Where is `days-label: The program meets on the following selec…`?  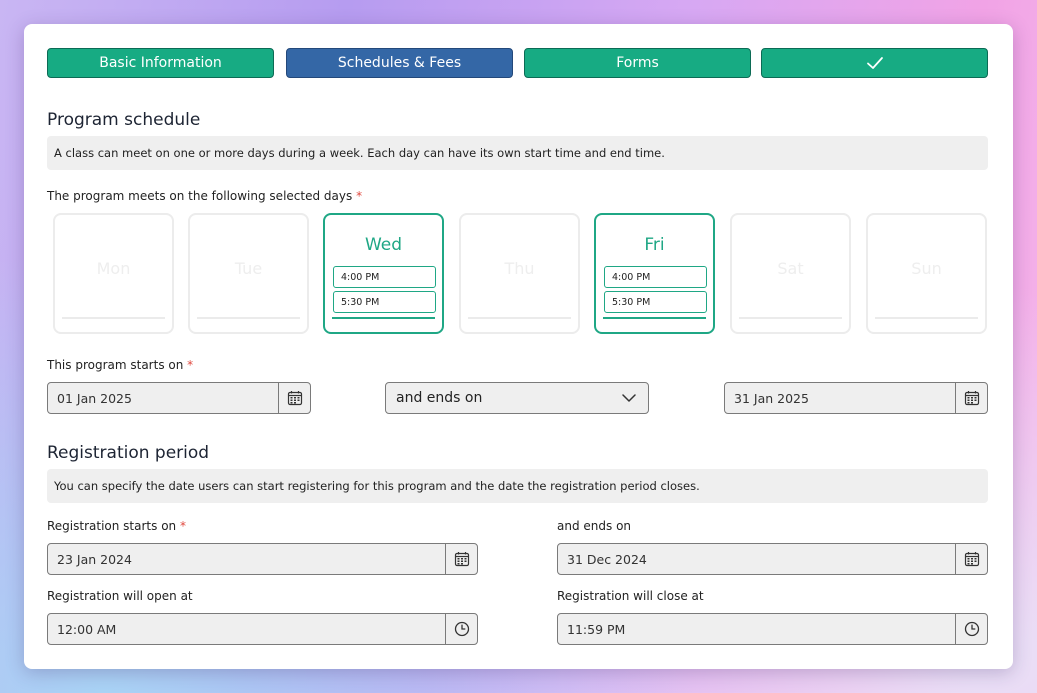 days-label: The program meets on the following selec… is located at coordinates (204, 196).